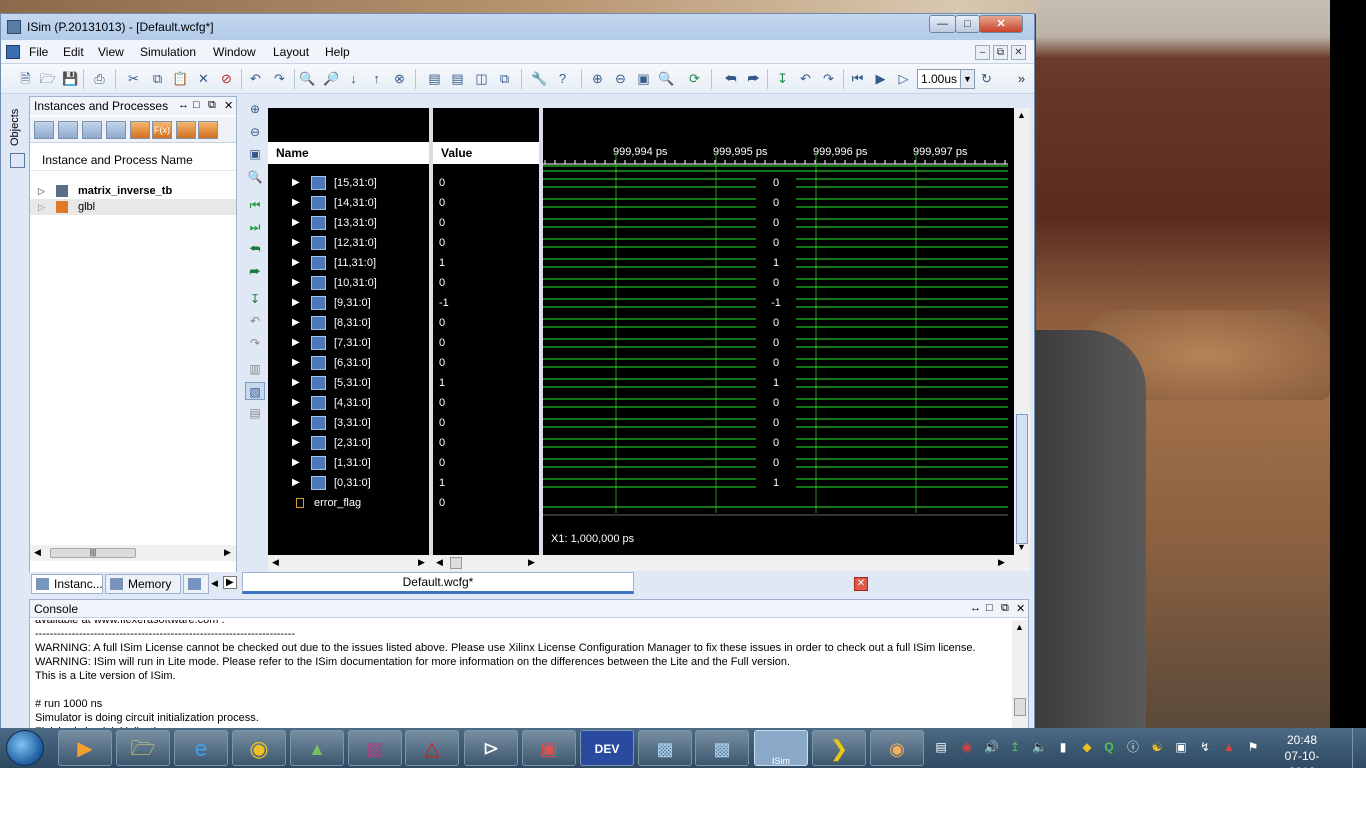  I want to click on go-to-end-icon: ⏭, so click(255, 227).